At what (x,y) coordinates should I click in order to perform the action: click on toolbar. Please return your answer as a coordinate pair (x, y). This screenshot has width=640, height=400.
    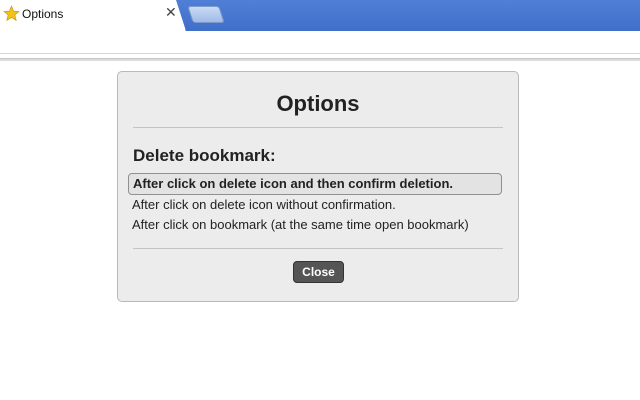
    Looking at the image, I should click on (320, 46).